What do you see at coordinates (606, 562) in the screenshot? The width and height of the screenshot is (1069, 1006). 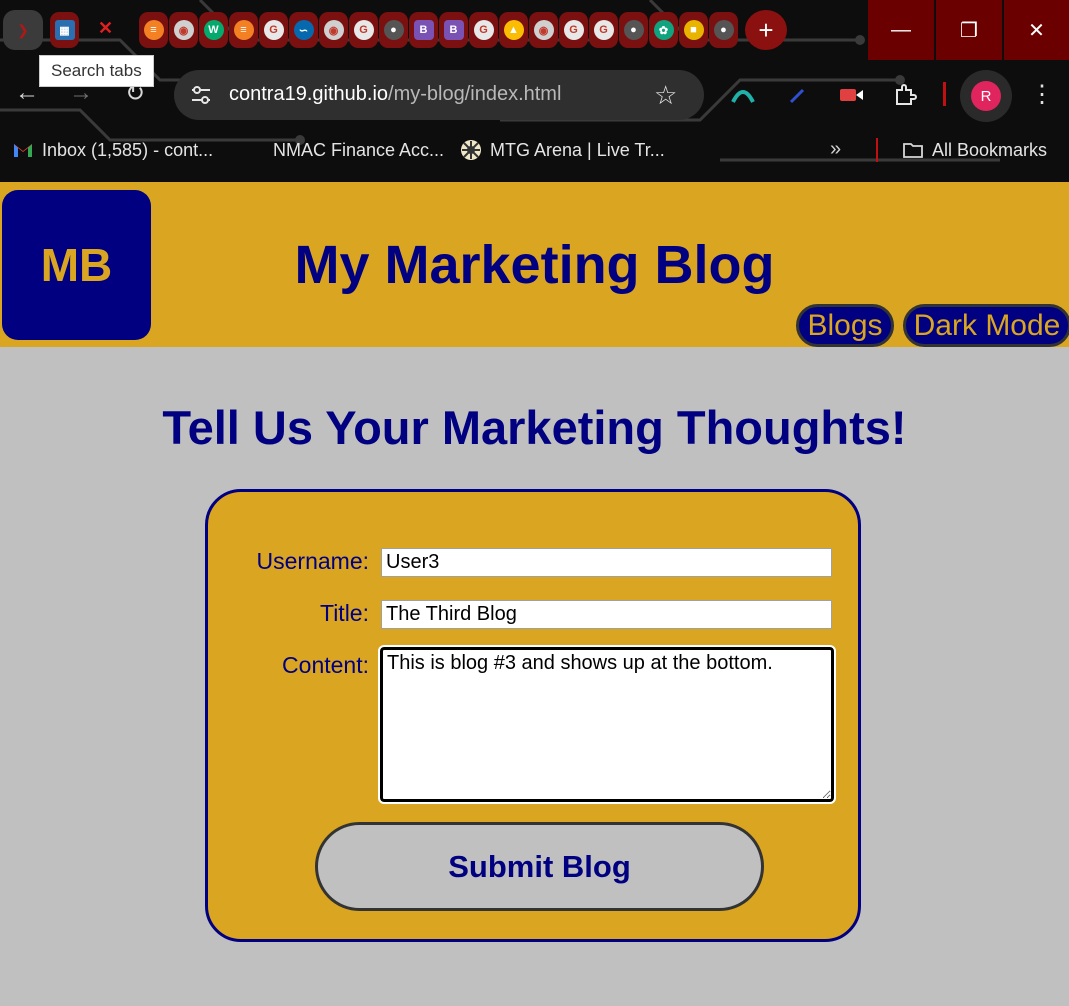 I see `username-field` at bounding box center [606, 562].